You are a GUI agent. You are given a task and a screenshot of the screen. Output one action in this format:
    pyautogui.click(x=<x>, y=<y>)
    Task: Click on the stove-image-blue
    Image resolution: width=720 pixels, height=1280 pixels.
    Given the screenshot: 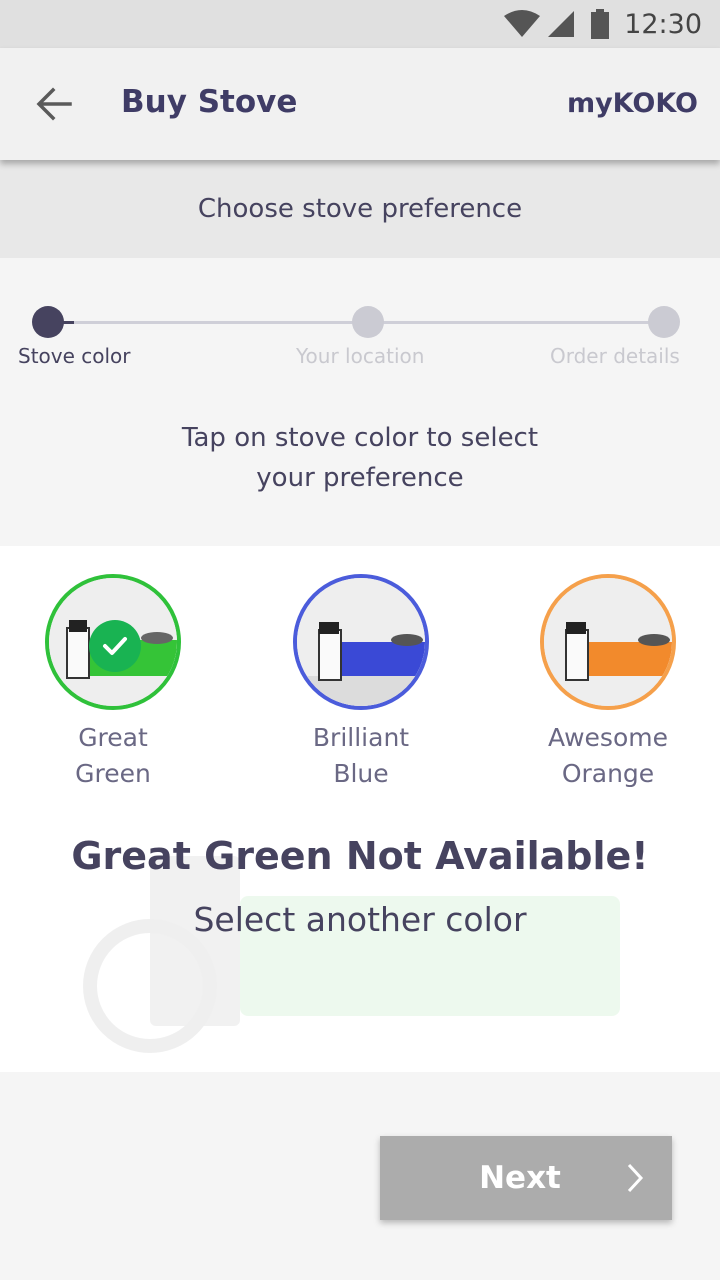 What is the action you would take?
    pyautogui.click(x=361, y=642)
    